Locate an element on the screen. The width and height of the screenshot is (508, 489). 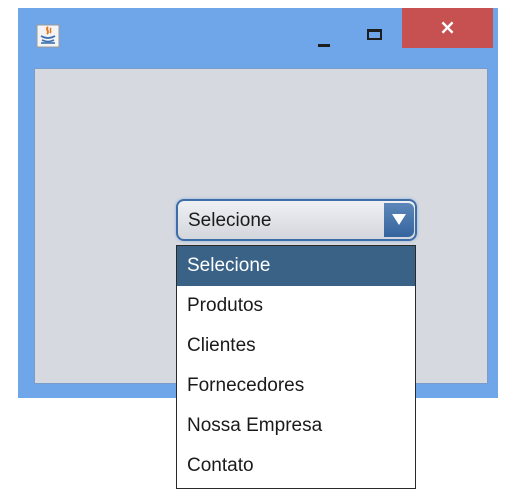
combo-dropdown-button is located at coordinates (399, 220).